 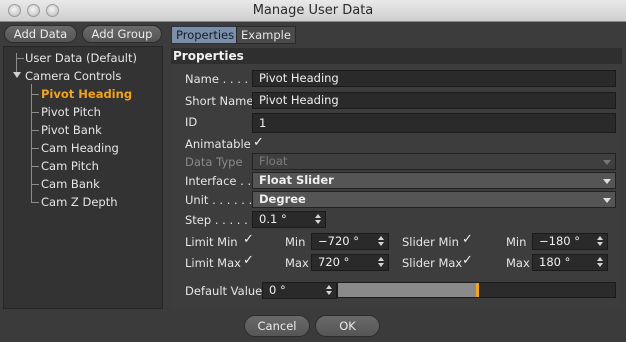 What do you see at coordinates (516, 242) in the screenshot?
I see `slider-min-min-label: Min` at bounding box center [516, 242].